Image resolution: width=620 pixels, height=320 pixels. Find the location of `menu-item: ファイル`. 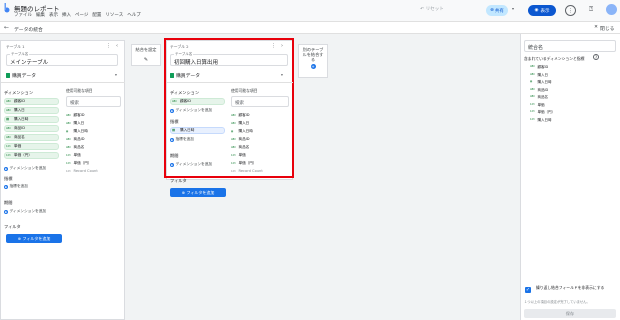

menu-item: ファイル is located at coordinates (23, 15).